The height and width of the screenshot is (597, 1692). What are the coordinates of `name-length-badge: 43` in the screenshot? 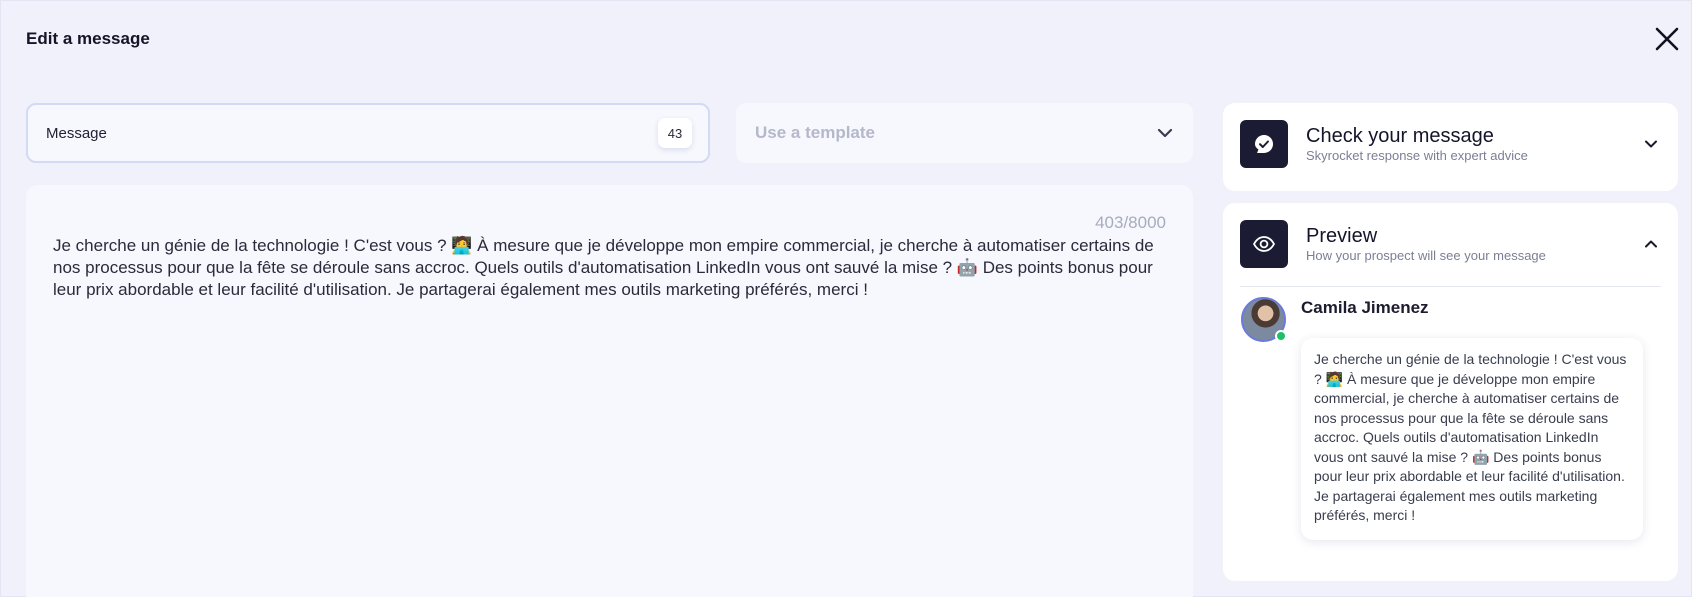 It's located at (675, 133).